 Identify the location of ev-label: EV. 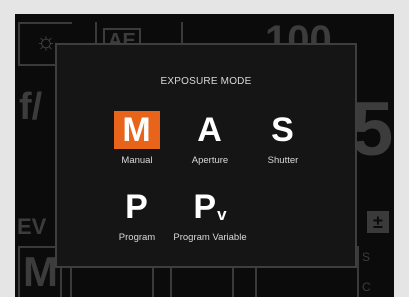
(32, 226).